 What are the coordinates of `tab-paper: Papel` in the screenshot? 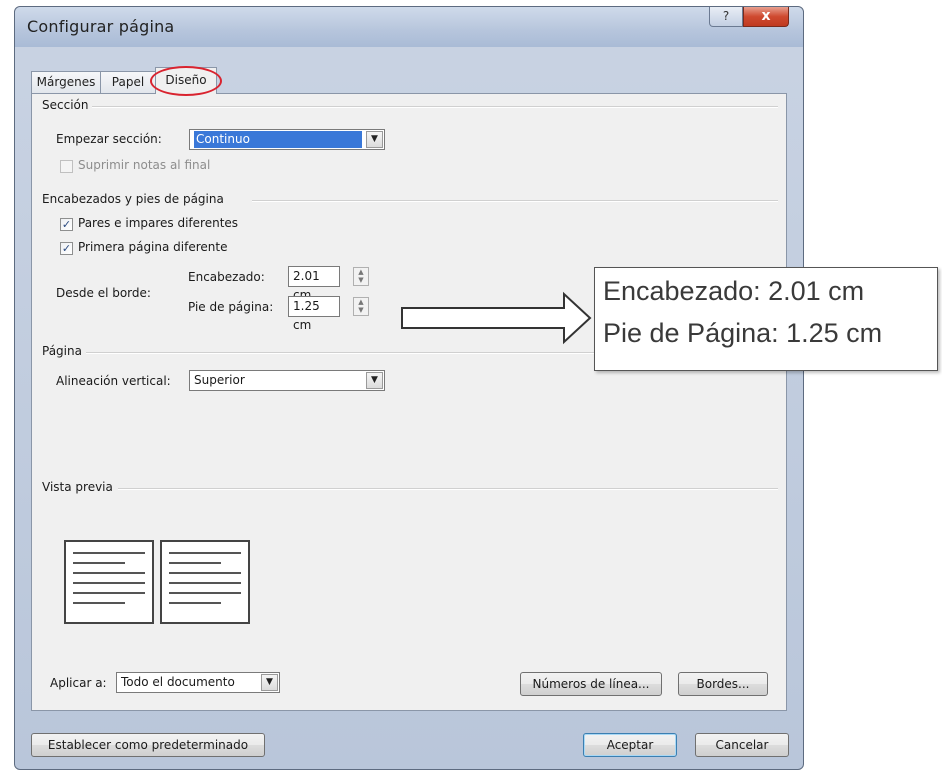 It's located at (128, 82).